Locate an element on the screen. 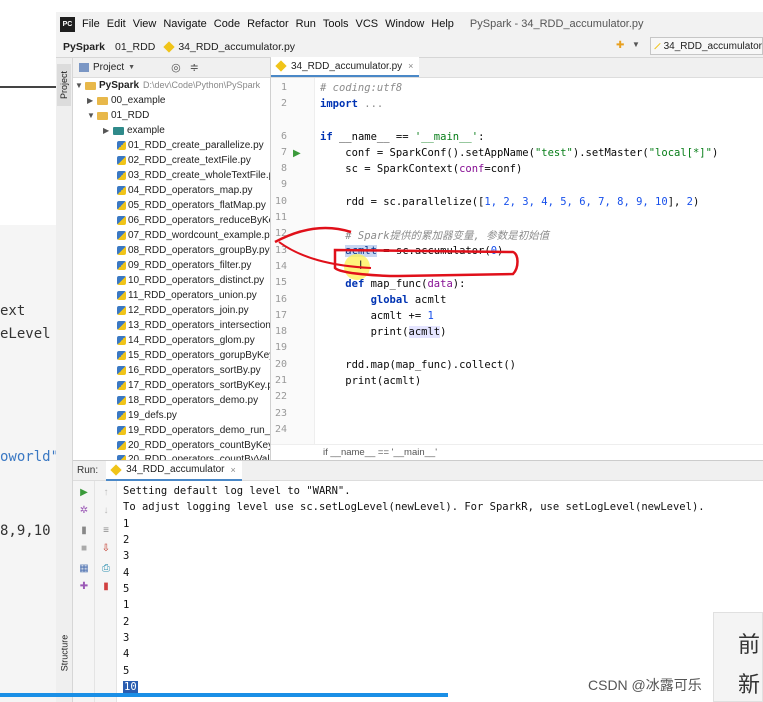 The height and width of the screenshot is (702, 763). menu-run: Run is located at coordinates (306, 24).